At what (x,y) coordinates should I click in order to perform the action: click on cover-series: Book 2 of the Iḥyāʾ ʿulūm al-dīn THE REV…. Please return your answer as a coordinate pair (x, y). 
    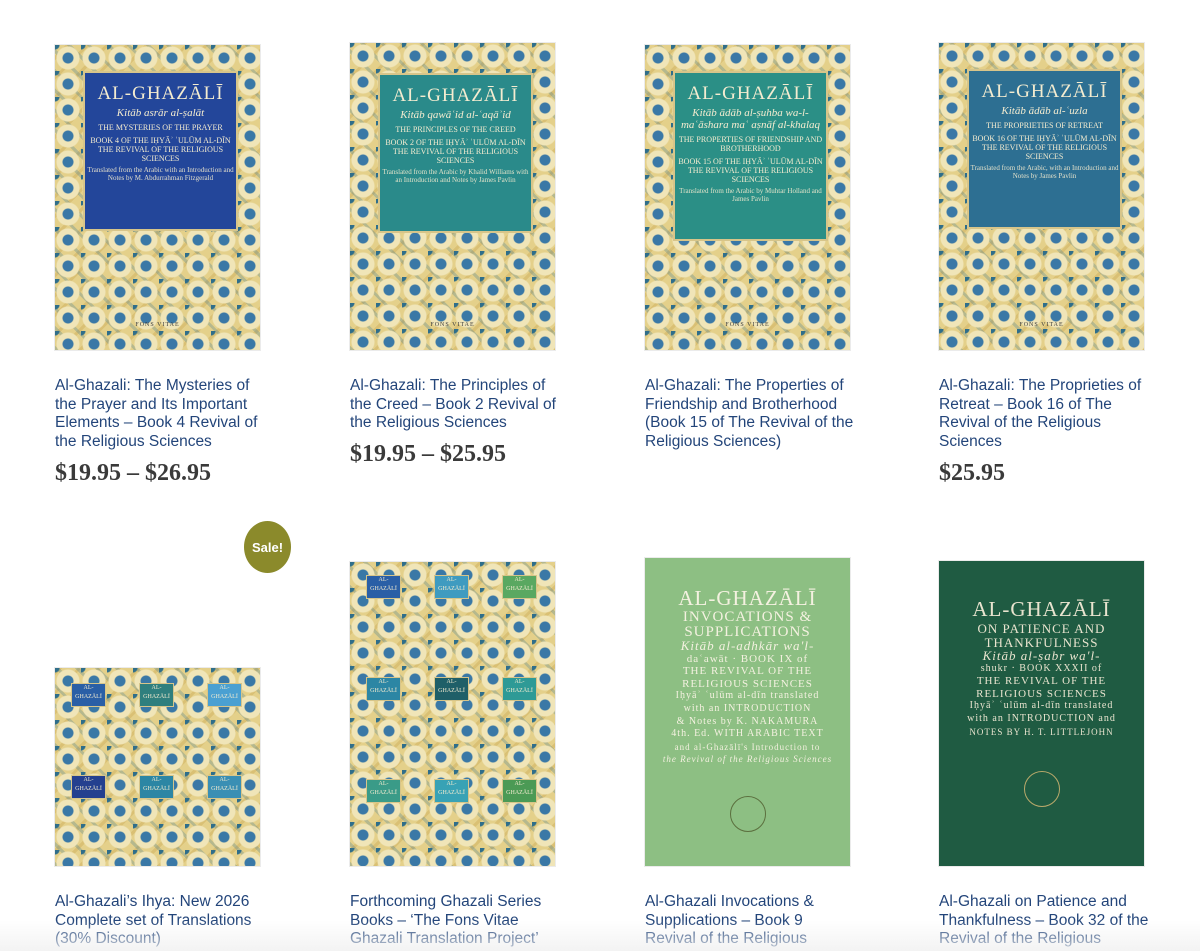
    Looking at the image, I should click on (455, 151).